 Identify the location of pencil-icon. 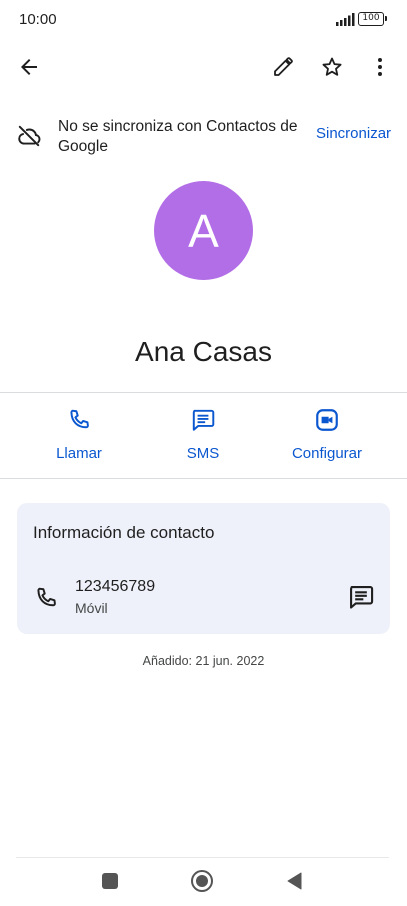
(283, 66).